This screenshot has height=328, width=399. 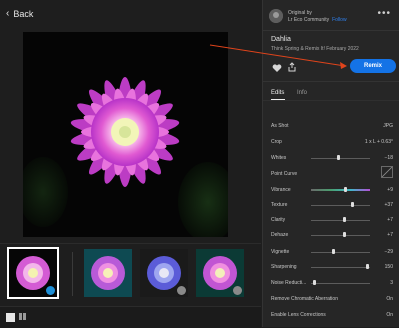 What do you see at coordinates (373, 66) in the screenshot?
I see `remix-button: Remix` at bounding box center [373, 66].